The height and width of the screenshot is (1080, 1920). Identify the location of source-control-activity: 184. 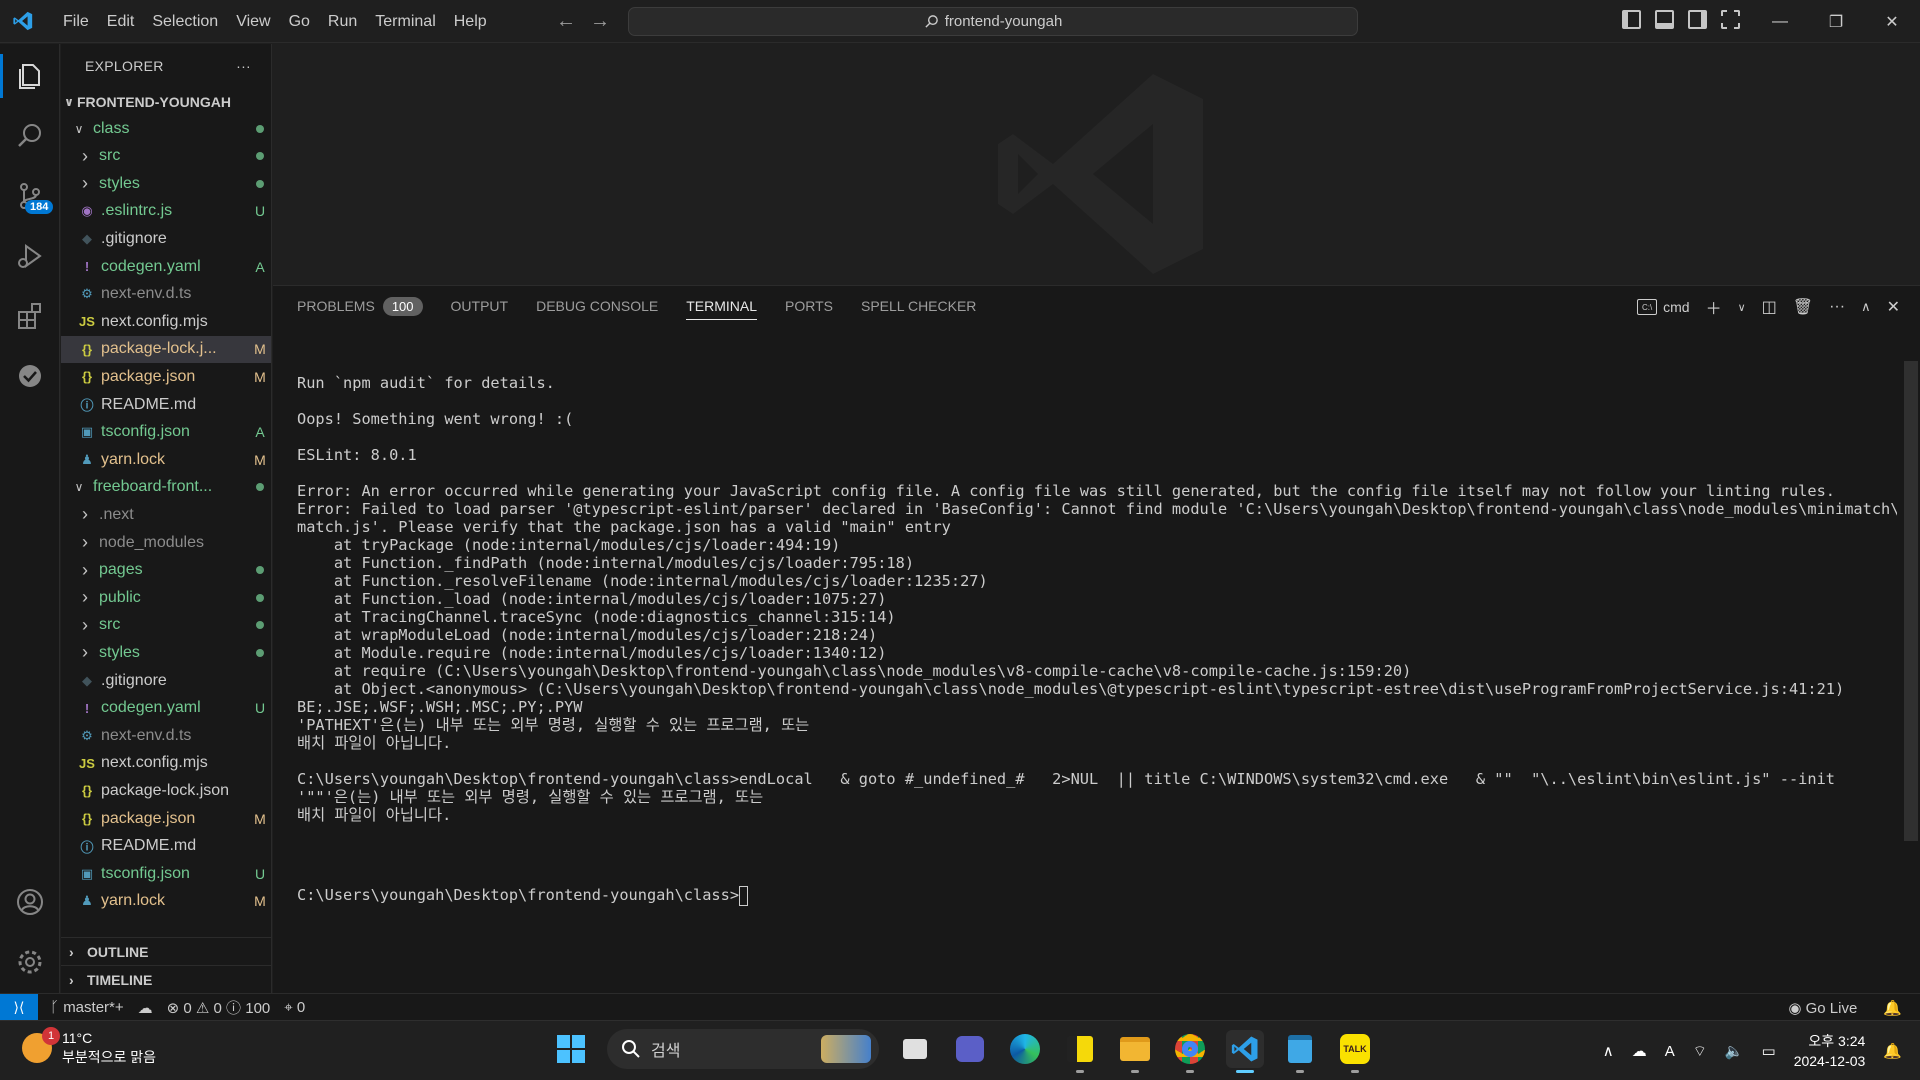
(30, 196).